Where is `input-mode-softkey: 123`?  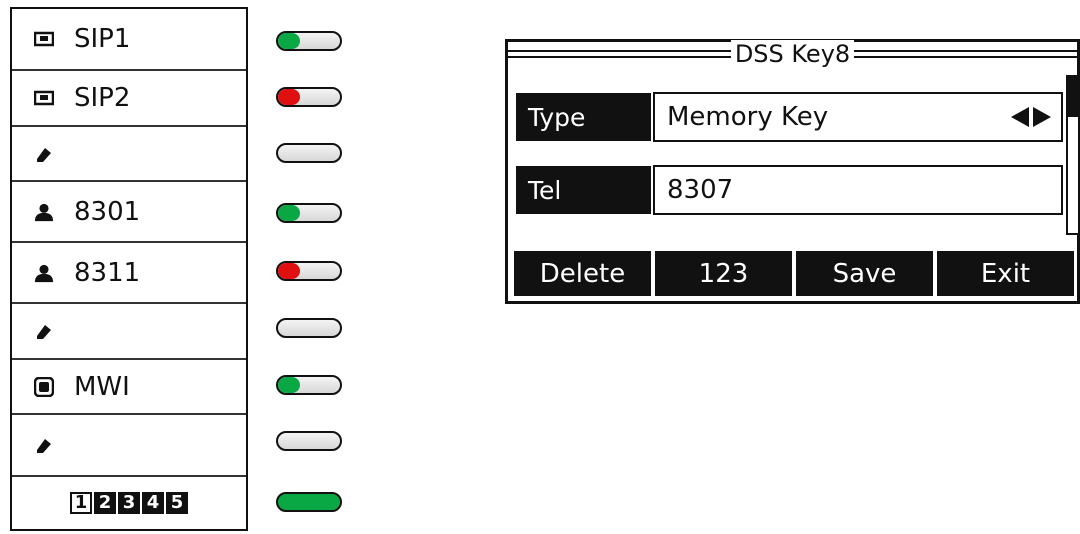 input-mode-softkey: 123 is located at coordinates (723, 273).